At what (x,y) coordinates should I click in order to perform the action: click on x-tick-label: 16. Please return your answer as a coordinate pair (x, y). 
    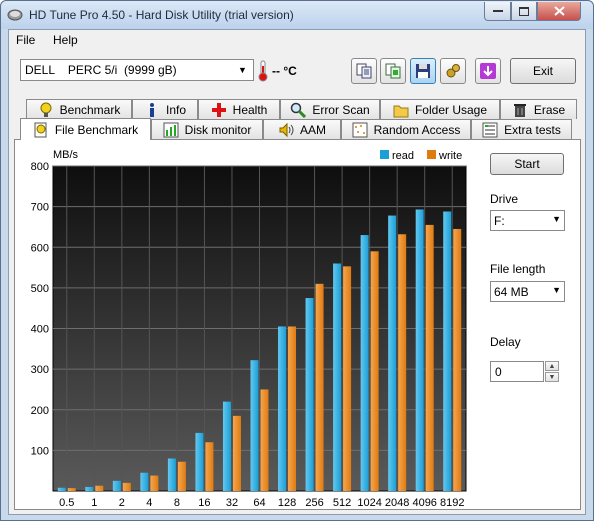
    Looking at the image, I should click on (204, 503).